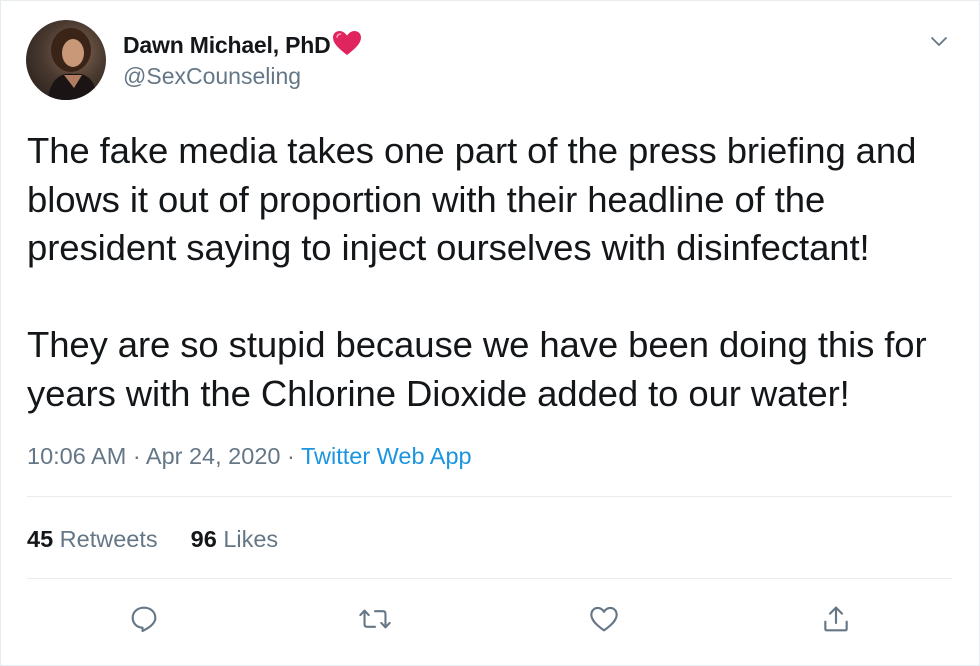 The width and height of the screenshot is (980, 666). What do you see at coordinates (251, 539) in the screenshot?
I see `likes-label: Likes` at bounding box center [251, 539].